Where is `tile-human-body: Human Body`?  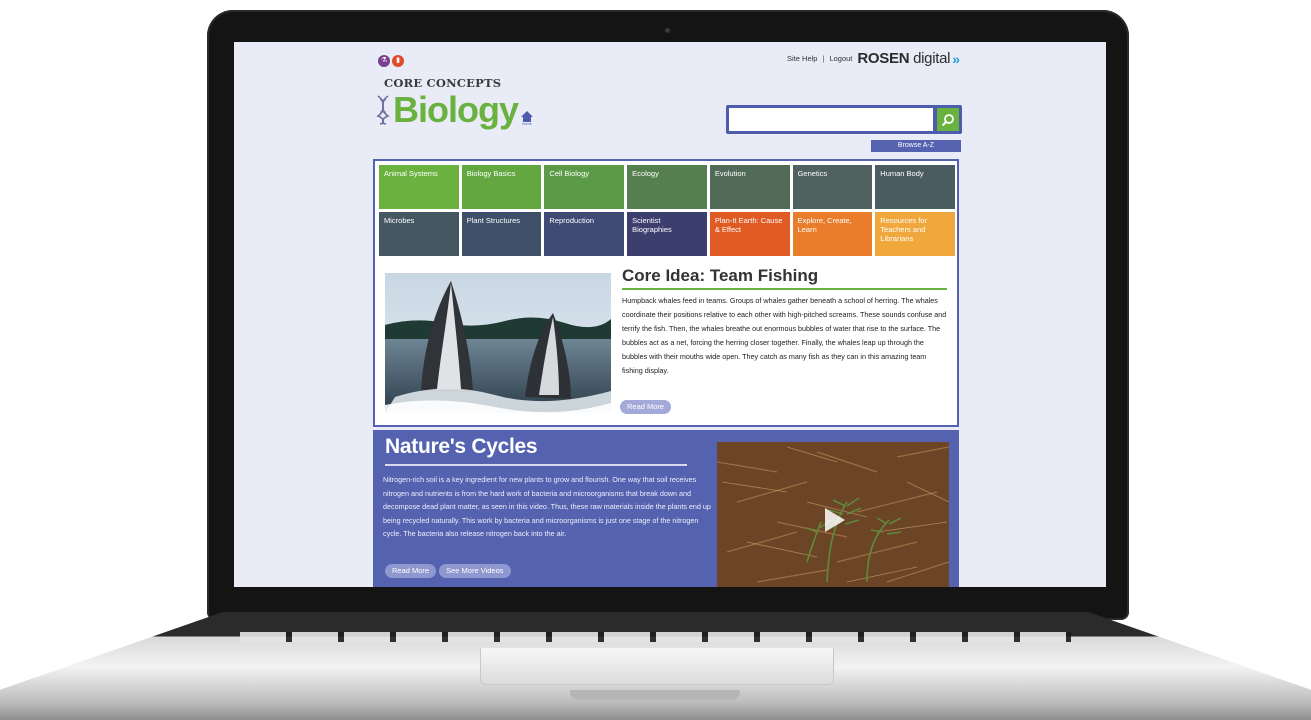
tile-human-body: Human Body is located at coordinates (915, 187).